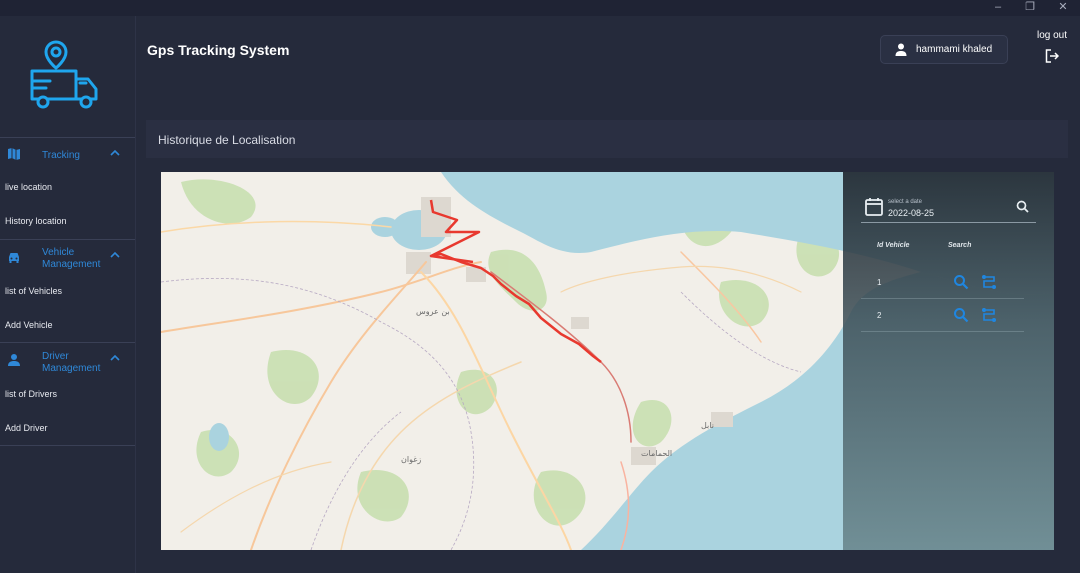 This screenshot has width=1080, height=573. Describe the element at coordinates (64, 74) in the screenshot. I see `truck-location-logo-icon` at that location.